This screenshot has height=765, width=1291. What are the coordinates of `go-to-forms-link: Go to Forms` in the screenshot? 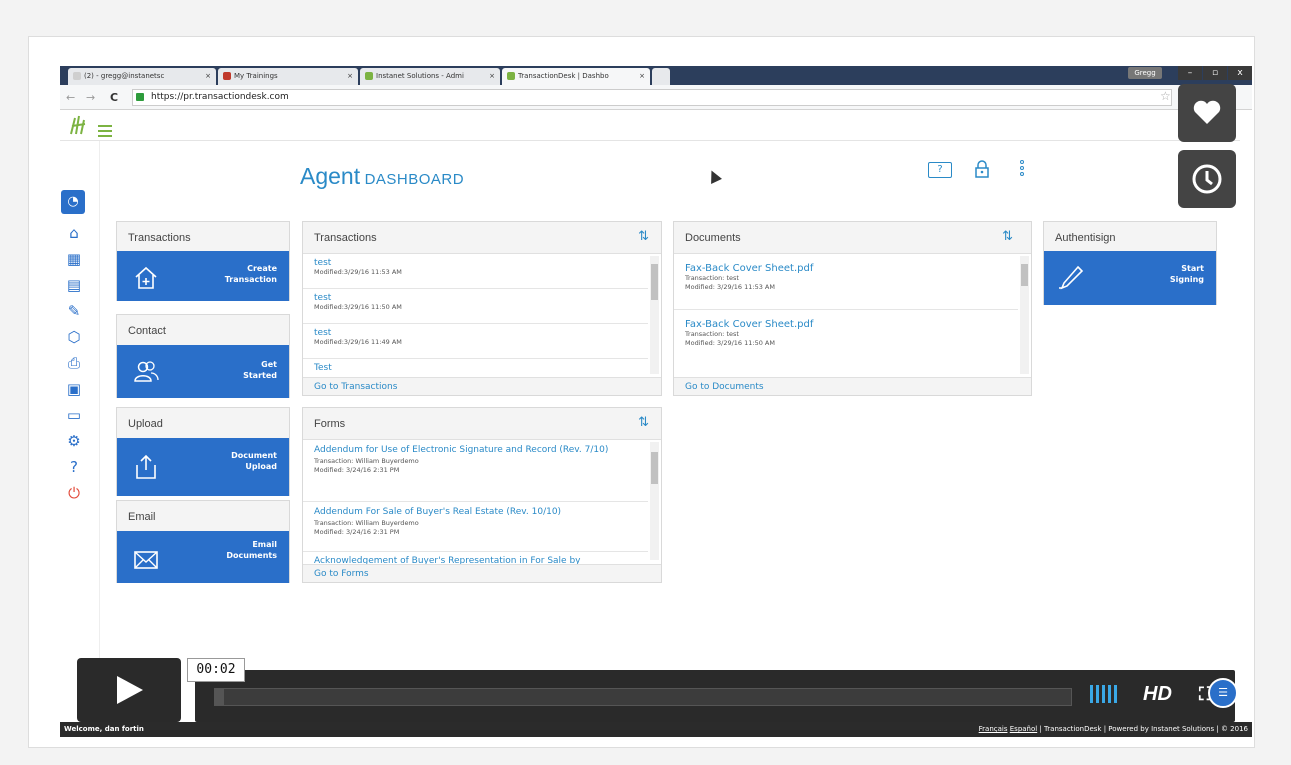 It's located at (482, 573).